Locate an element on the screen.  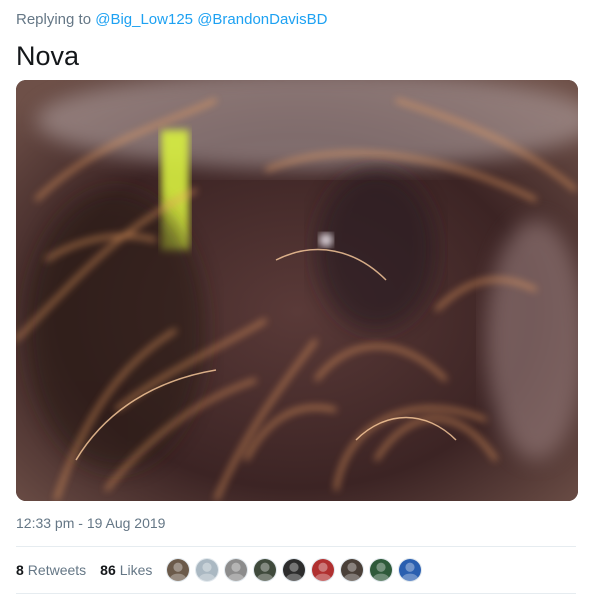
retweets-count: 8 is located at coordinates (20, 570).